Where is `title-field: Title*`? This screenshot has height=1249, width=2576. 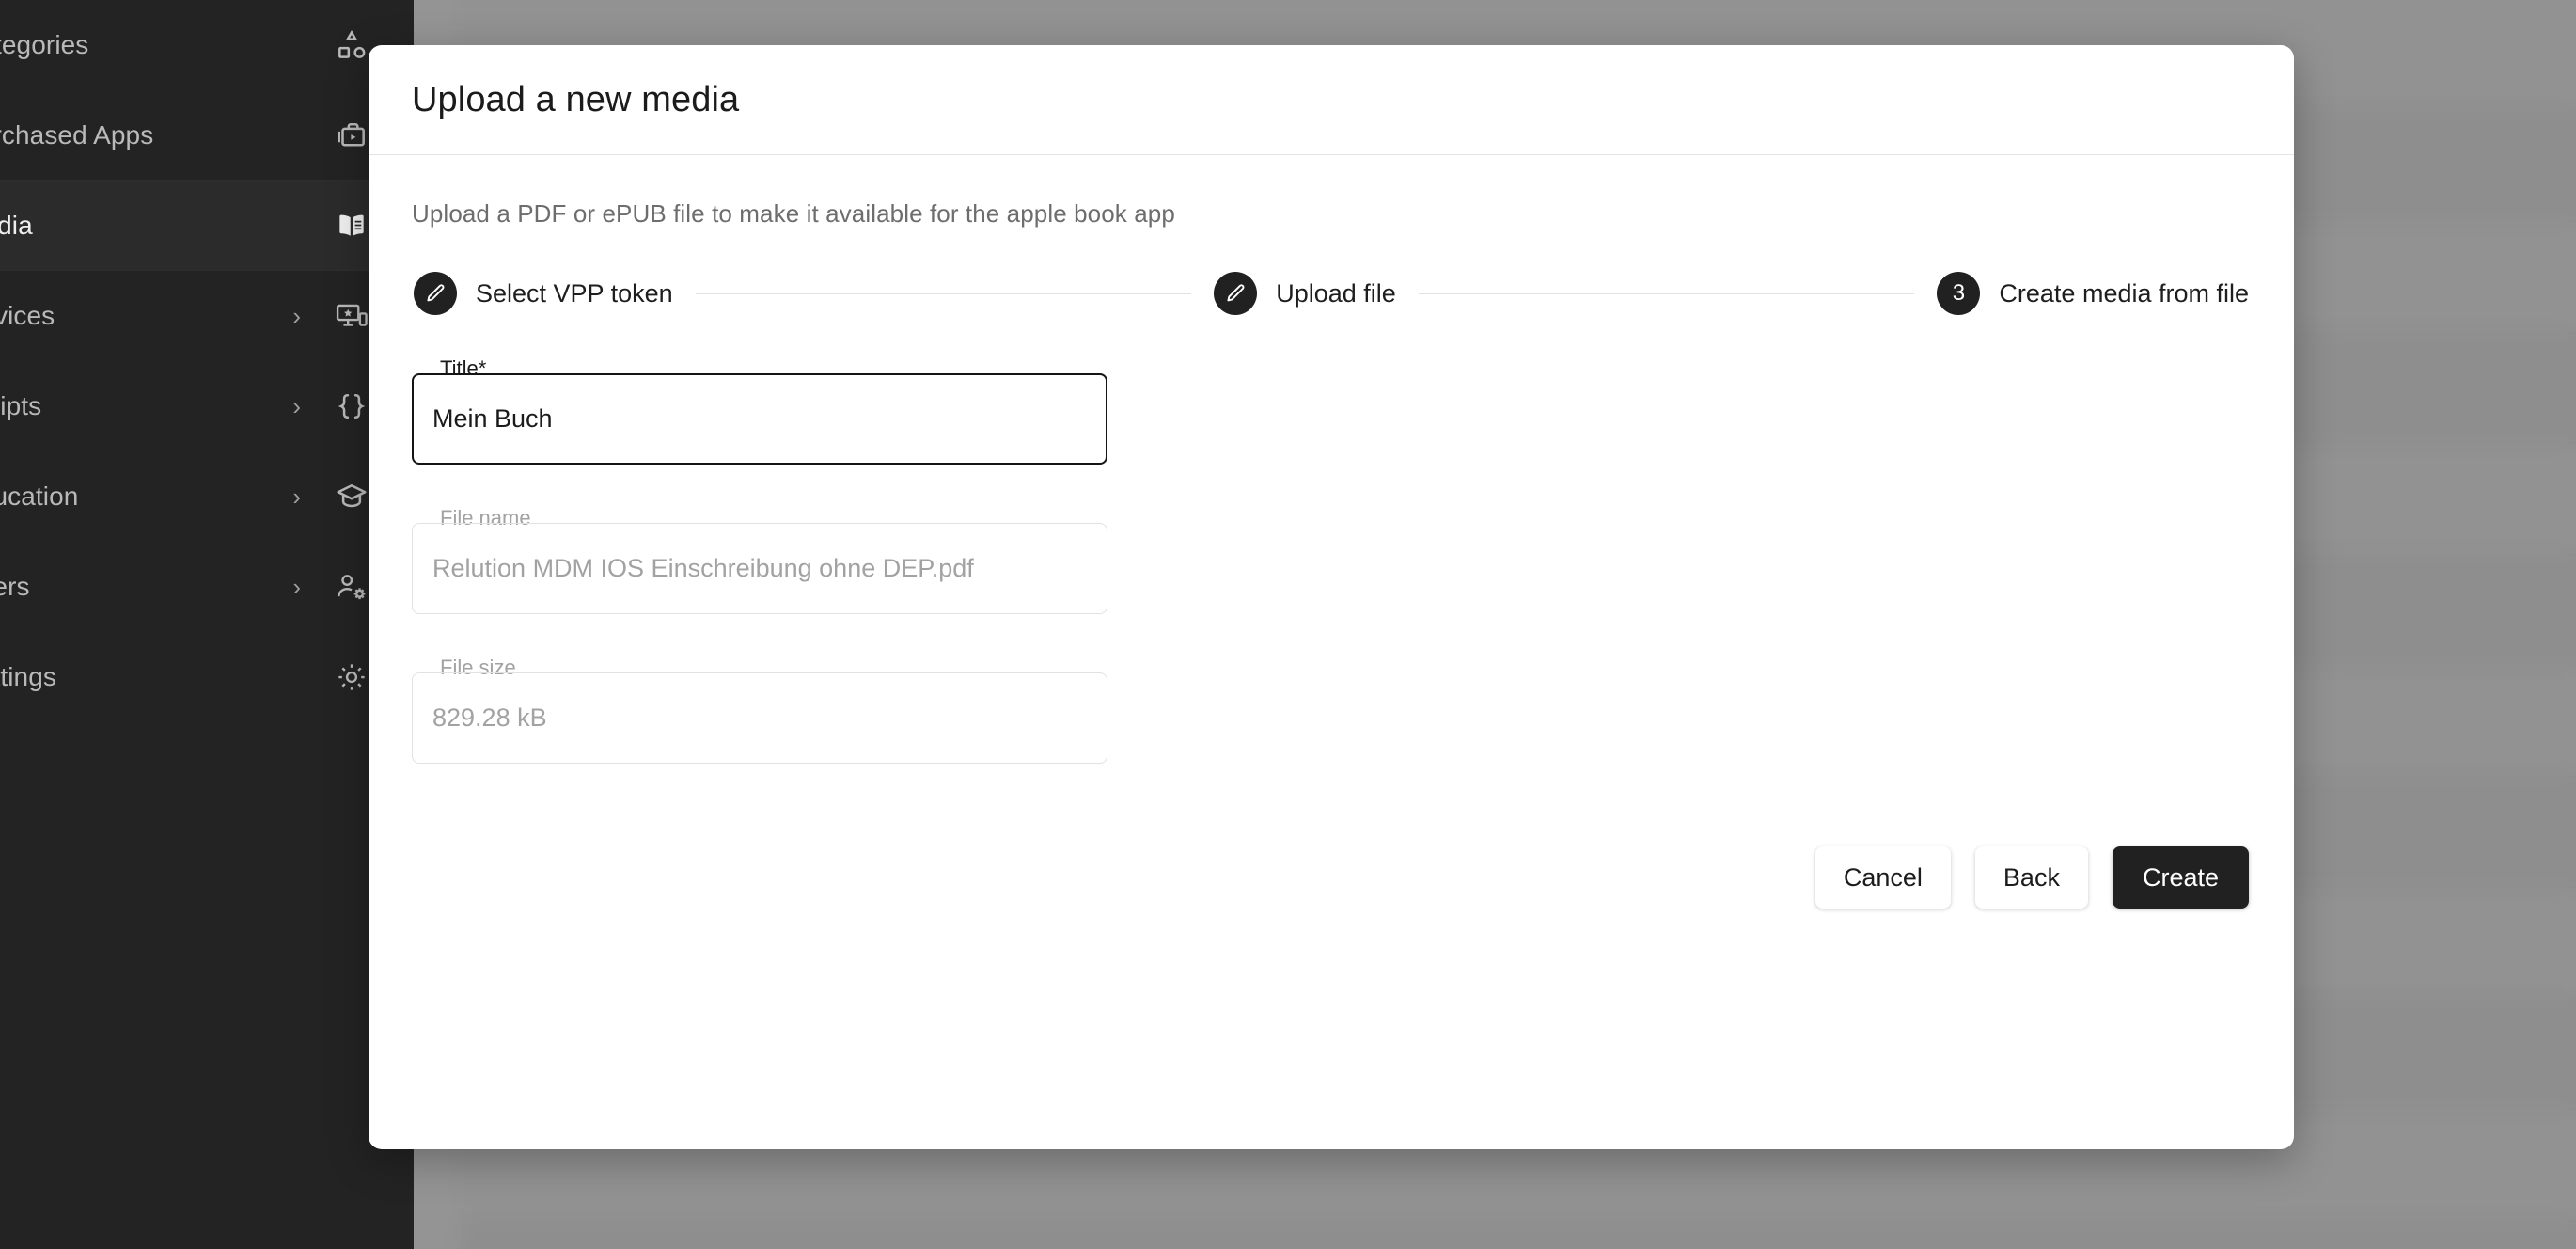
title-field: Title* is located at coordinates (759, 411).